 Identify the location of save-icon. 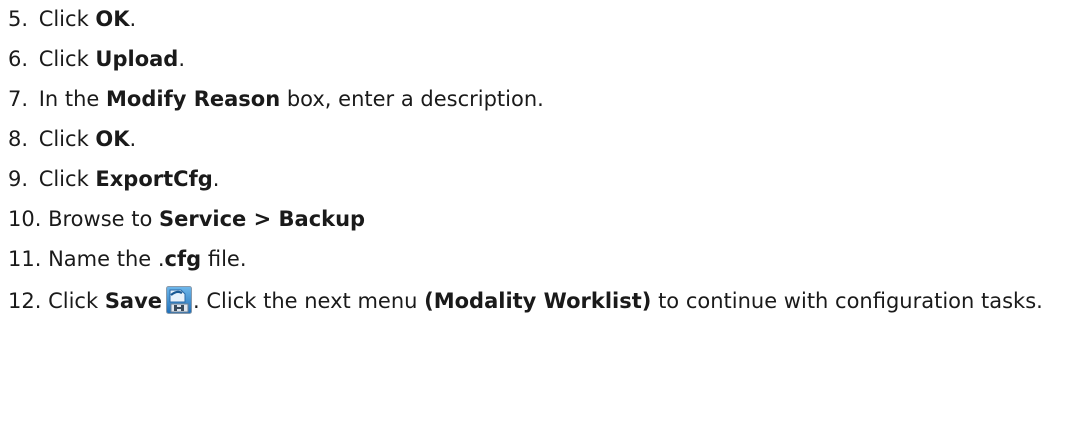
(179, 300).